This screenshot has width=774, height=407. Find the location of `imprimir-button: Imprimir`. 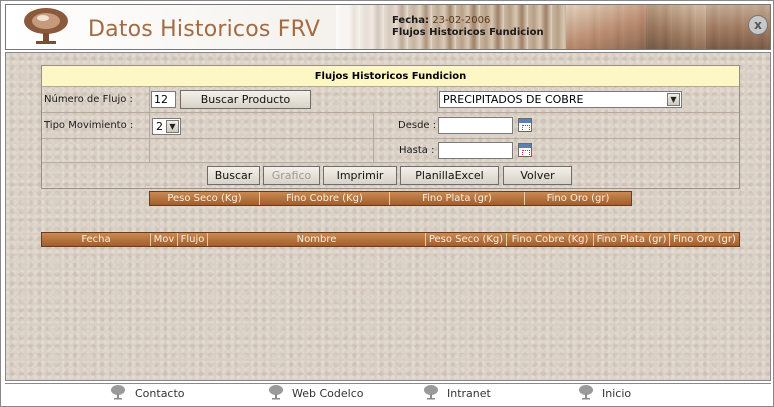

imprimir-button: Imprimir is located at coordinates (360, 175).